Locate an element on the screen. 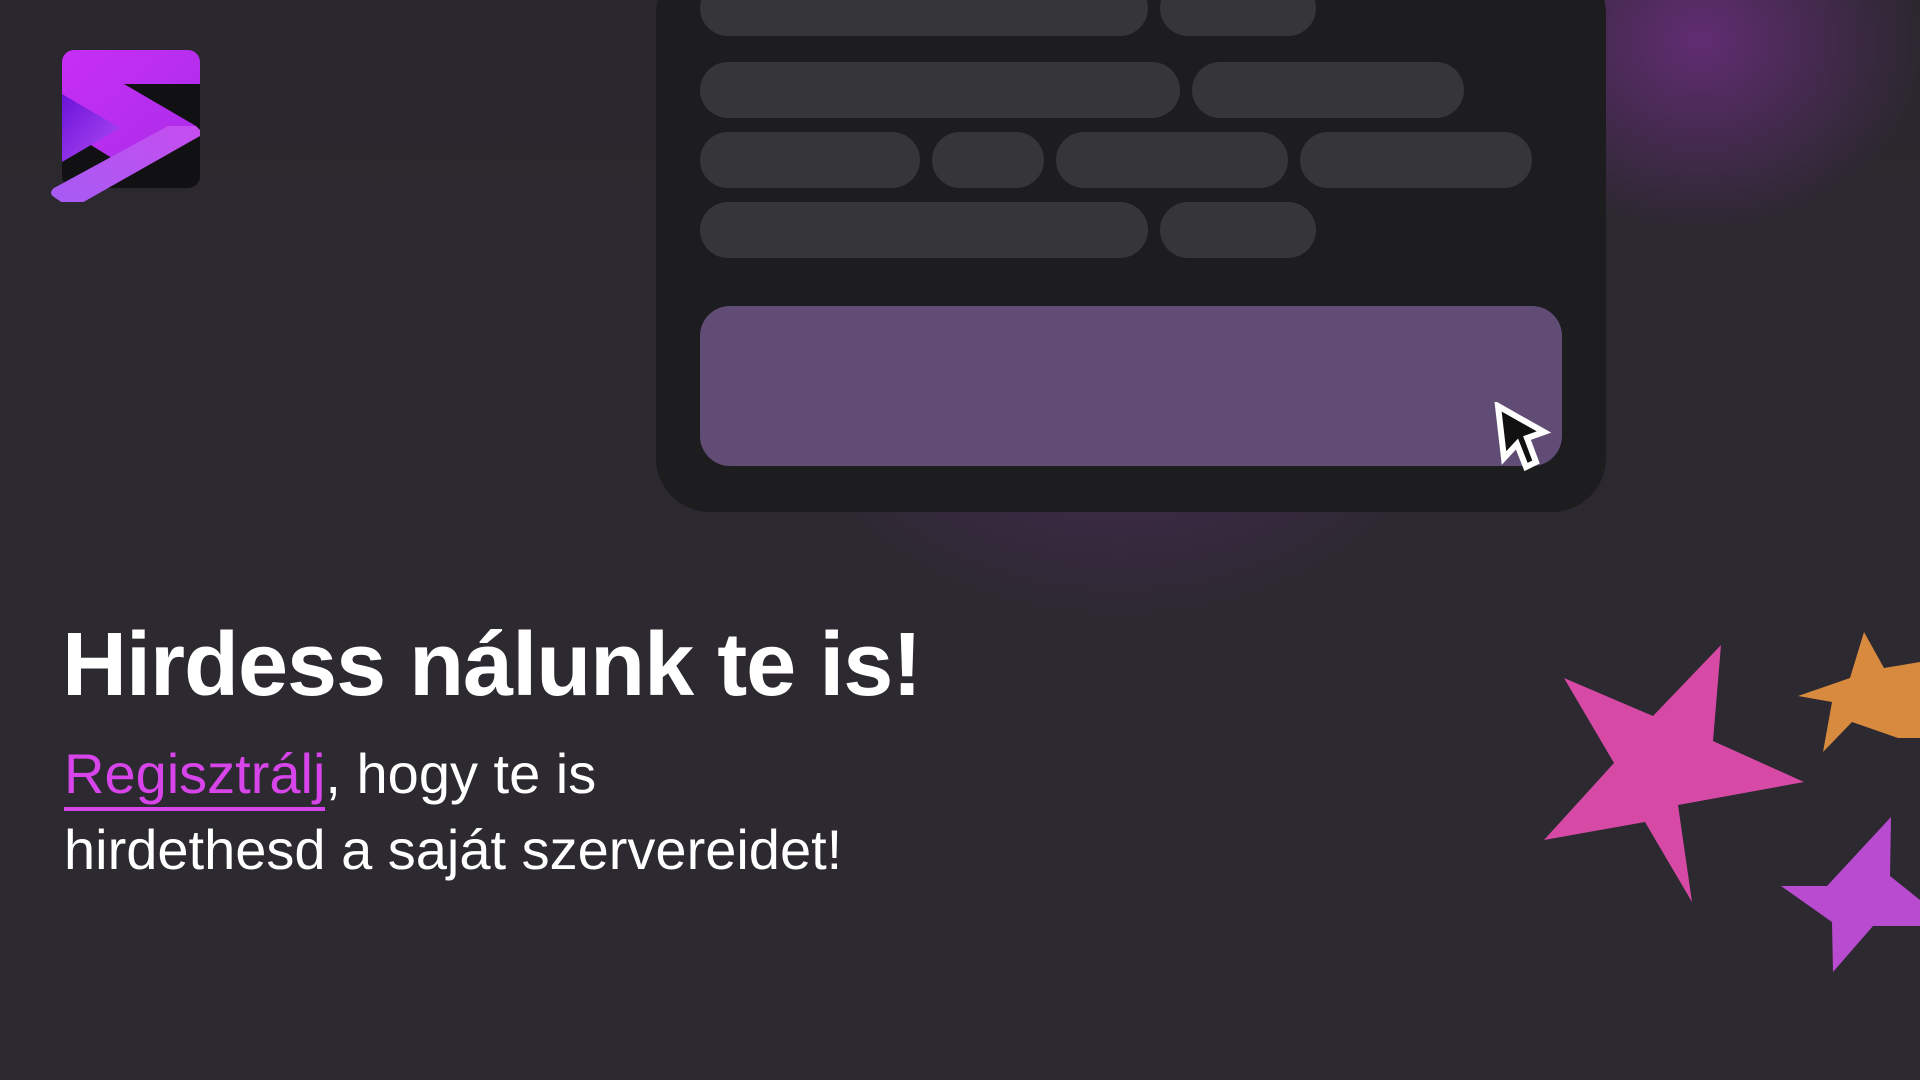  play-s-logo-icon is located at coordinates (125, 126).